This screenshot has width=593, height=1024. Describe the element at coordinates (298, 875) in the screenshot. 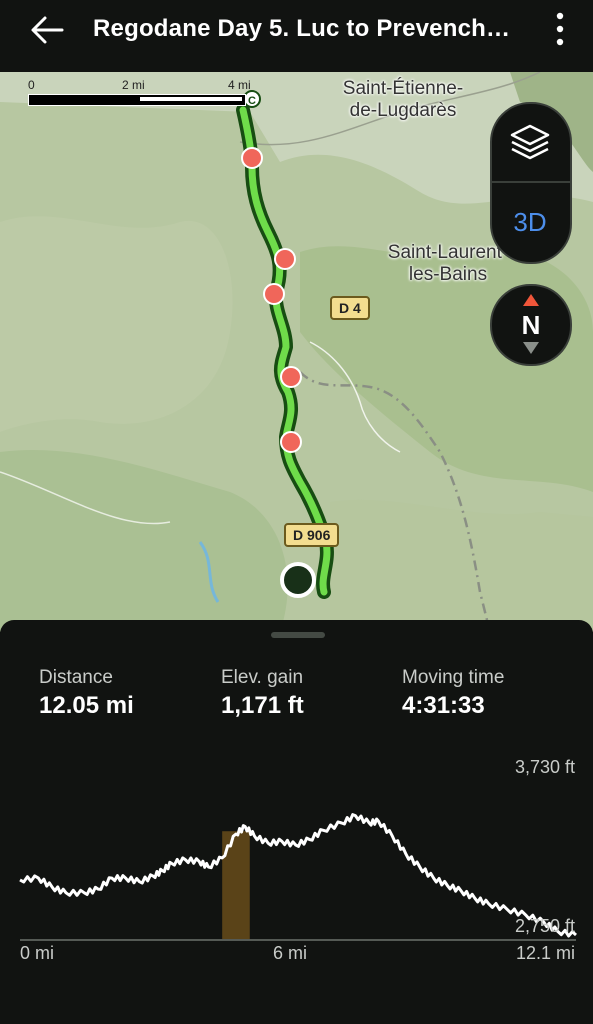

I see `elevation-series-line` at that location.